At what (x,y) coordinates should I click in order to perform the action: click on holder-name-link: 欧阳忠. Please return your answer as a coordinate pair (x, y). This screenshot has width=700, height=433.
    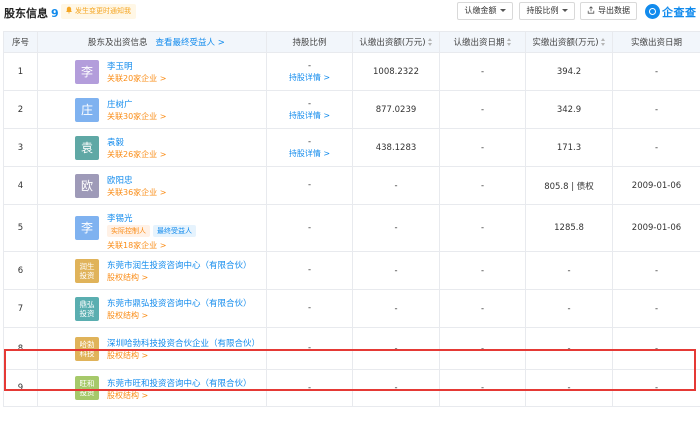
    Looking at the image, I should click on (120, 180).